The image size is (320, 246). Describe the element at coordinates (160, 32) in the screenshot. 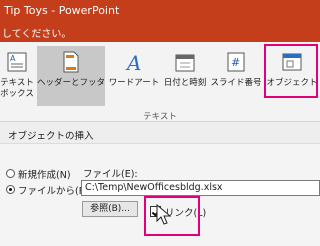

I see `tell-me-bar: してください。` at that location.